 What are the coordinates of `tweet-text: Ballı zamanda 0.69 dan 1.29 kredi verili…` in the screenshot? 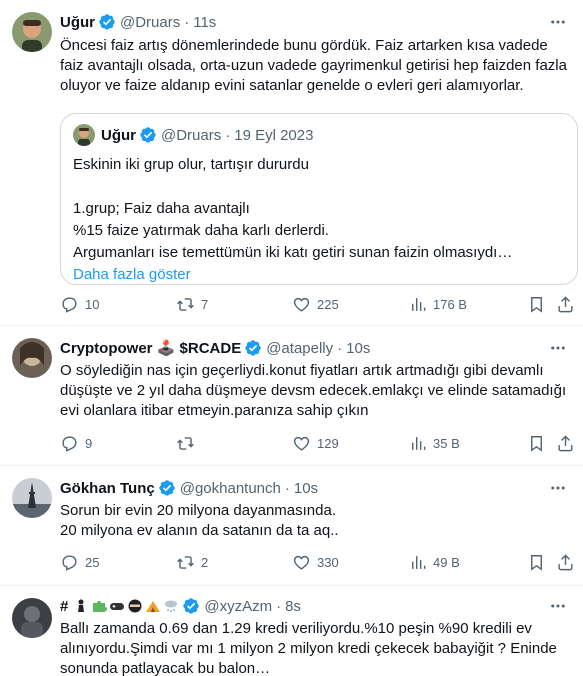 It's located at (308, 648).